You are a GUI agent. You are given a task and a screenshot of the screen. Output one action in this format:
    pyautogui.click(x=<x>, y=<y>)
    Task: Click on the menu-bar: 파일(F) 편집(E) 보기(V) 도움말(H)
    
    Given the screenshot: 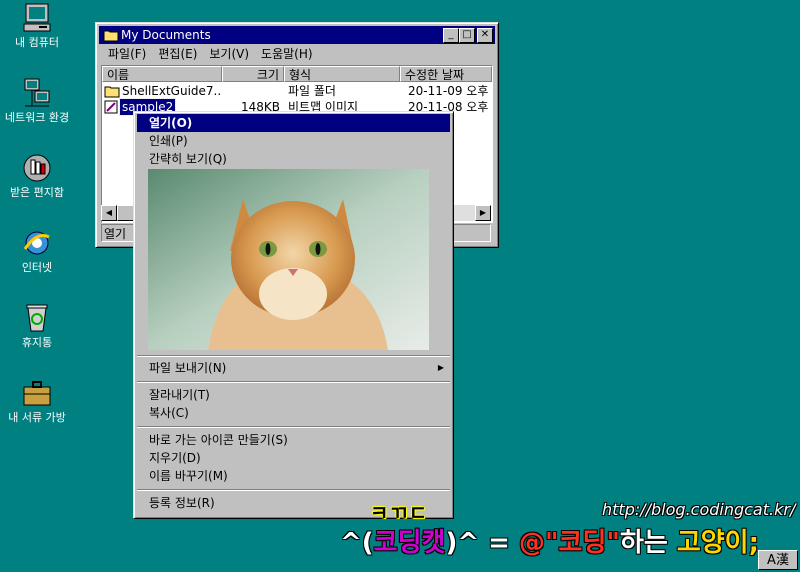 What is the action you would take?
    pyautogui.click(x=210, y=54)
    